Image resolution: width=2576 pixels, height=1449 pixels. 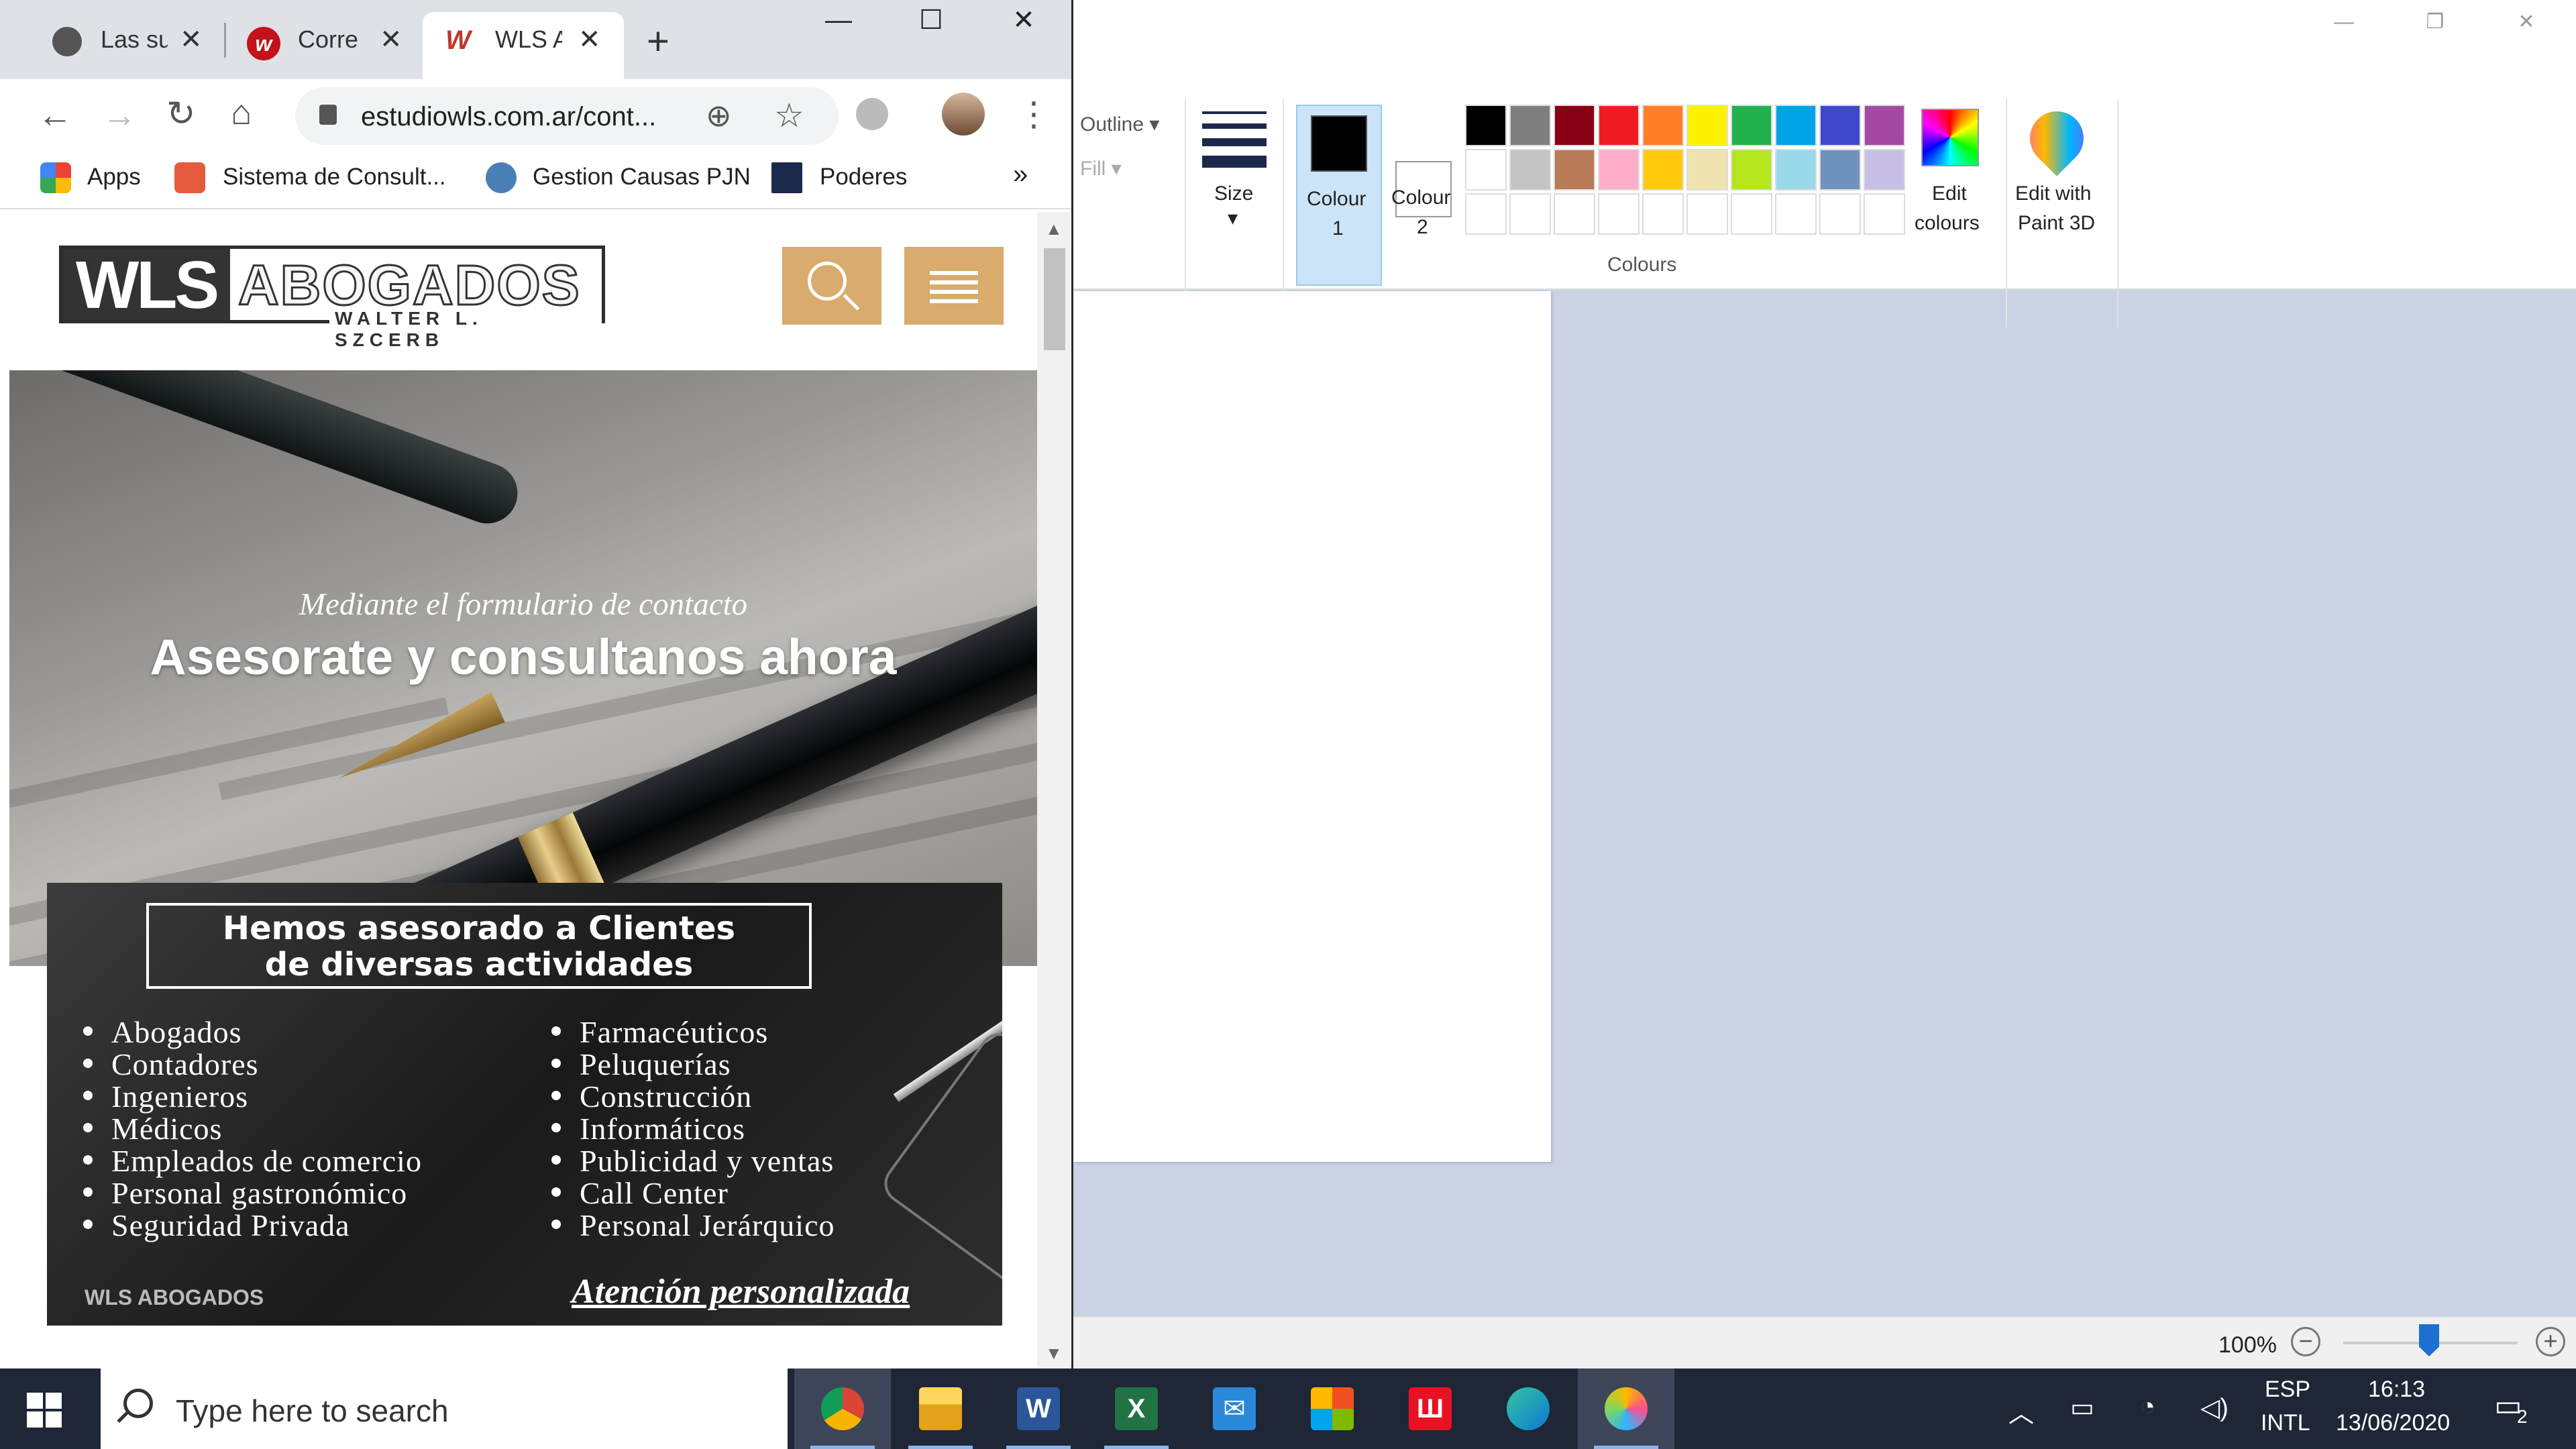 What do you see at coordinates (2429, 1340) in the screenshot?
I see `zoom-slider-thumb` at bounding box center [2429, 1340].